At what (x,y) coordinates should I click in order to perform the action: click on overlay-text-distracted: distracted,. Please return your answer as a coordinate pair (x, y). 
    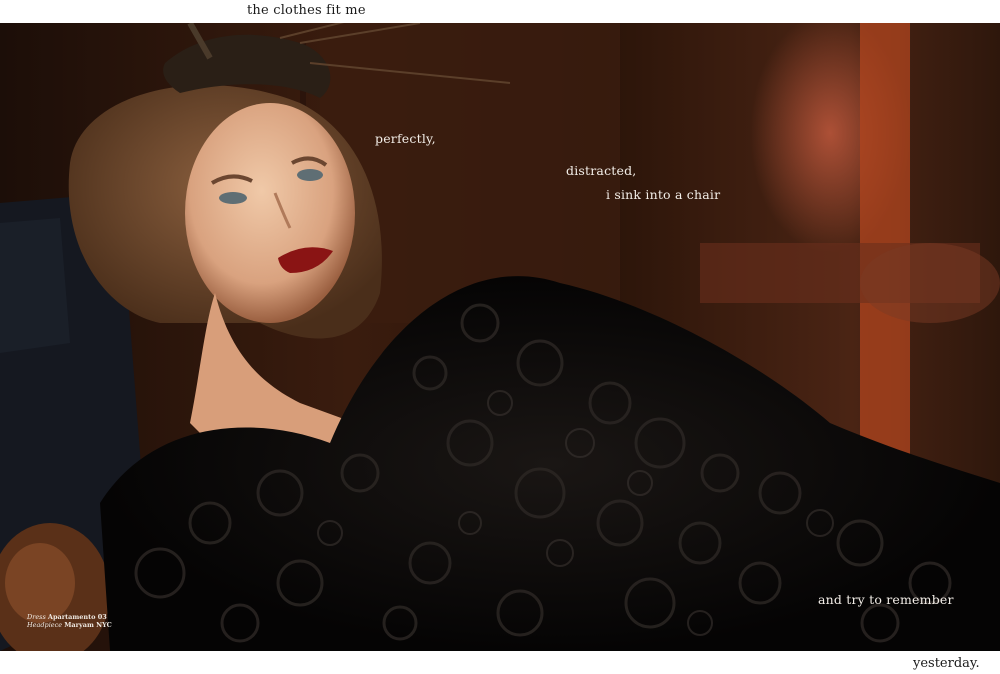
    Looking at the image, I should click on (601, 170).